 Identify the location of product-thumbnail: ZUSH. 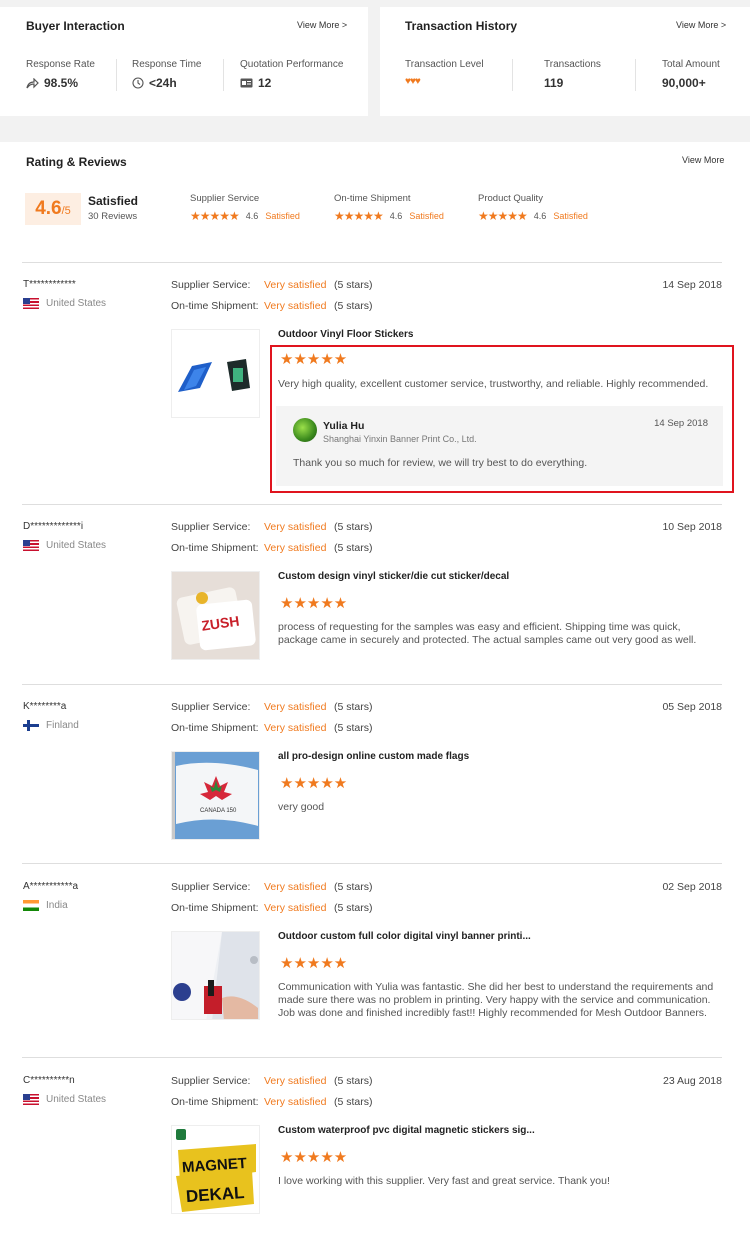
(215, 615).